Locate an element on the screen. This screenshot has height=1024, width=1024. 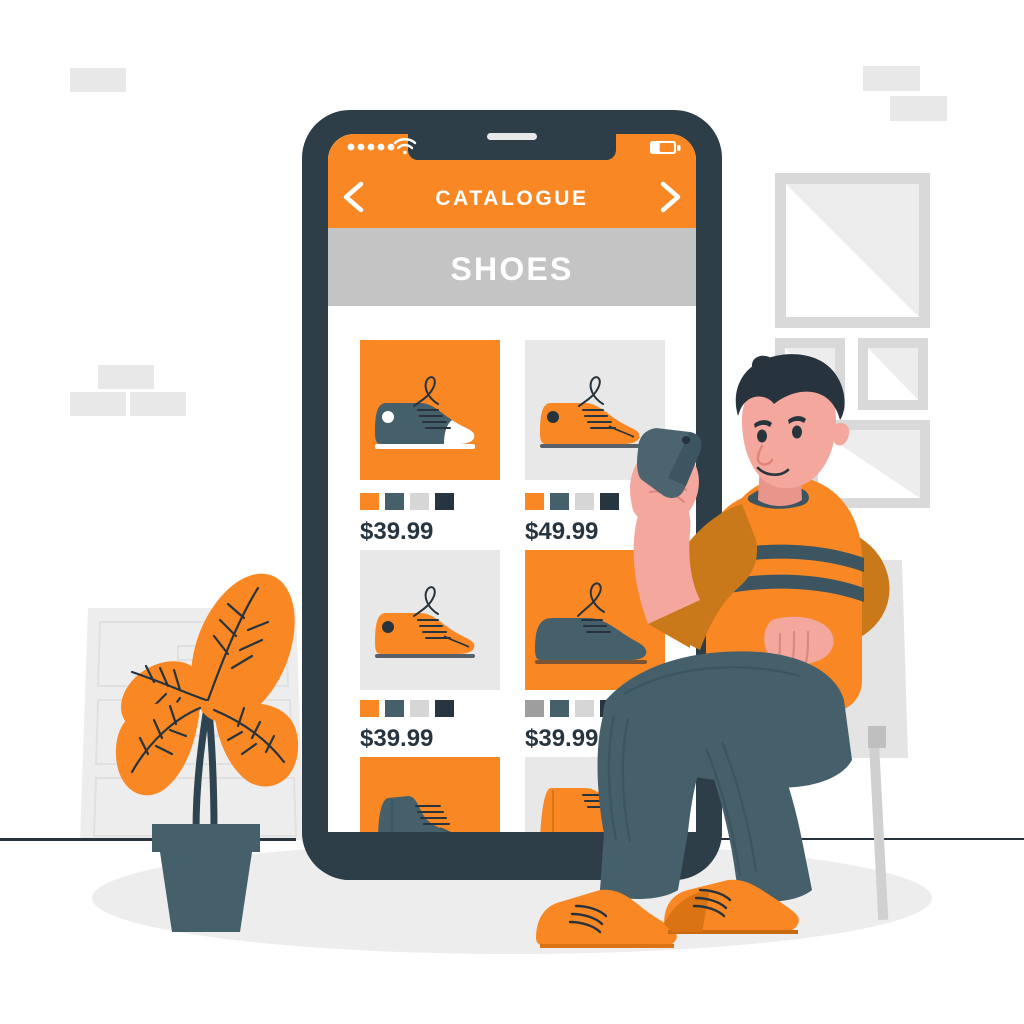
held-phone-camera-icon is located at coordinates (686, 440).